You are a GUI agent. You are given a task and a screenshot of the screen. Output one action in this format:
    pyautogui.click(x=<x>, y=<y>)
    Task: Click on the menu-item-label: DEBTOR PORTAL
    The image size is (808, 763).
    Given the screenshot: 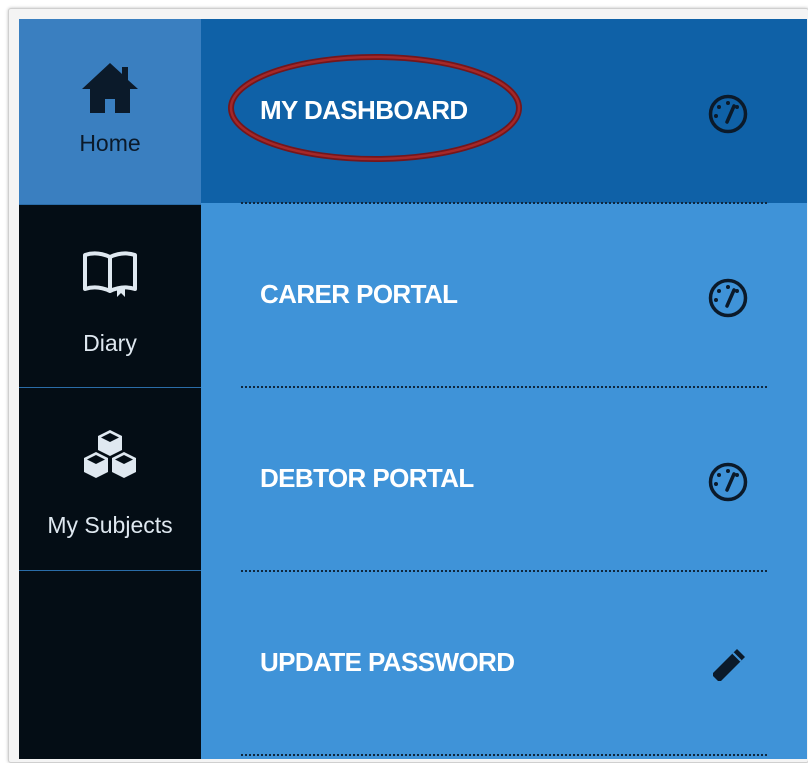 What is the action you would take?
    pyautogui.click(x=367, y=478)
    